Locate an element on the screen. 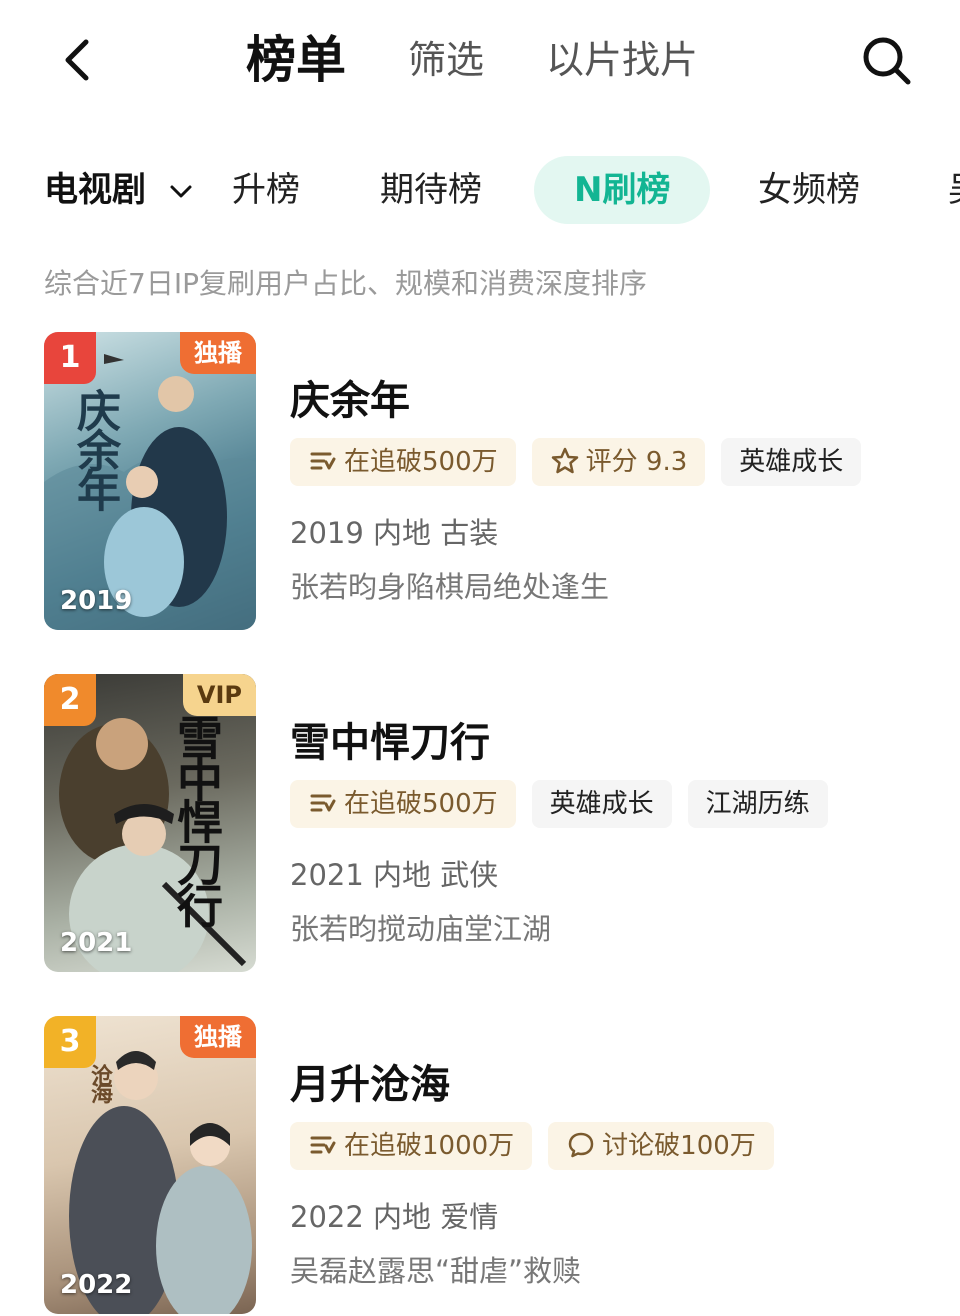 The image size is (960, 1316). category-selector: 电视剧 is located at coordinates (119, 190).